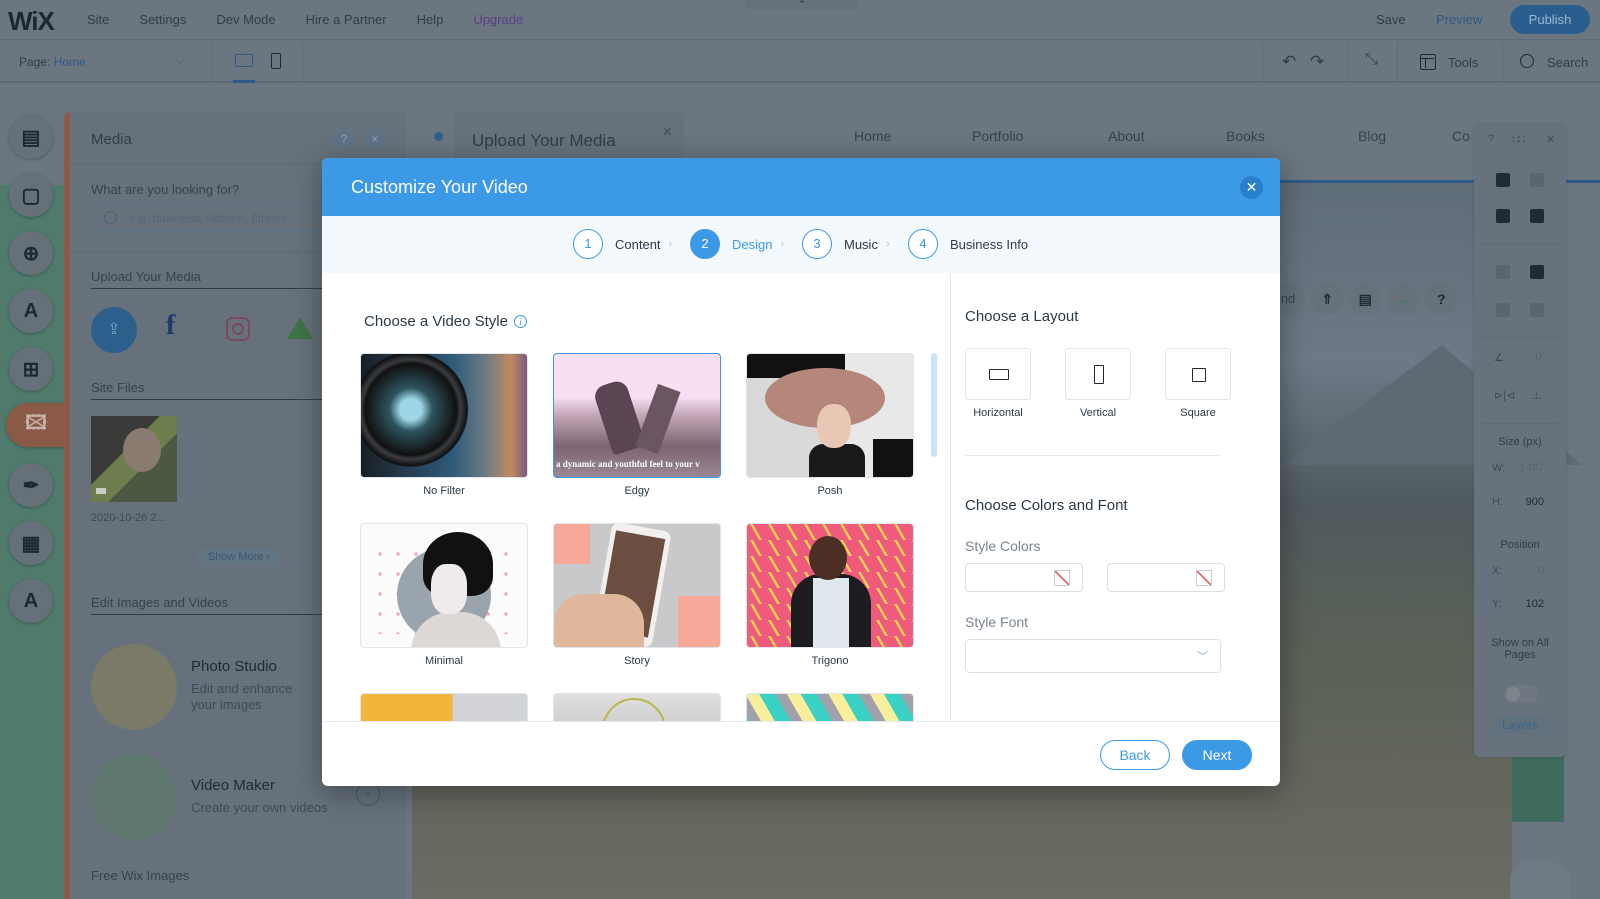  What do you see at coordinates (846, 244) in the screenshot?
I see `step-music: 3 Music ›` at bounding box center [846, 244].